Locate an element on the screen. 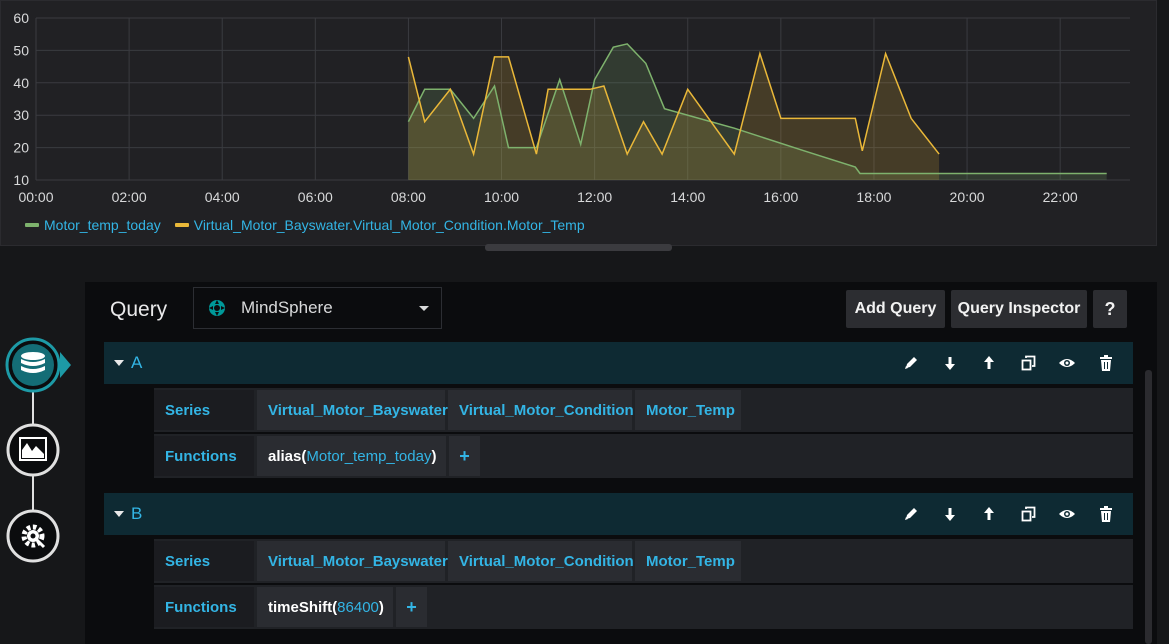  queries-tab is located at coordinates (38, 365).